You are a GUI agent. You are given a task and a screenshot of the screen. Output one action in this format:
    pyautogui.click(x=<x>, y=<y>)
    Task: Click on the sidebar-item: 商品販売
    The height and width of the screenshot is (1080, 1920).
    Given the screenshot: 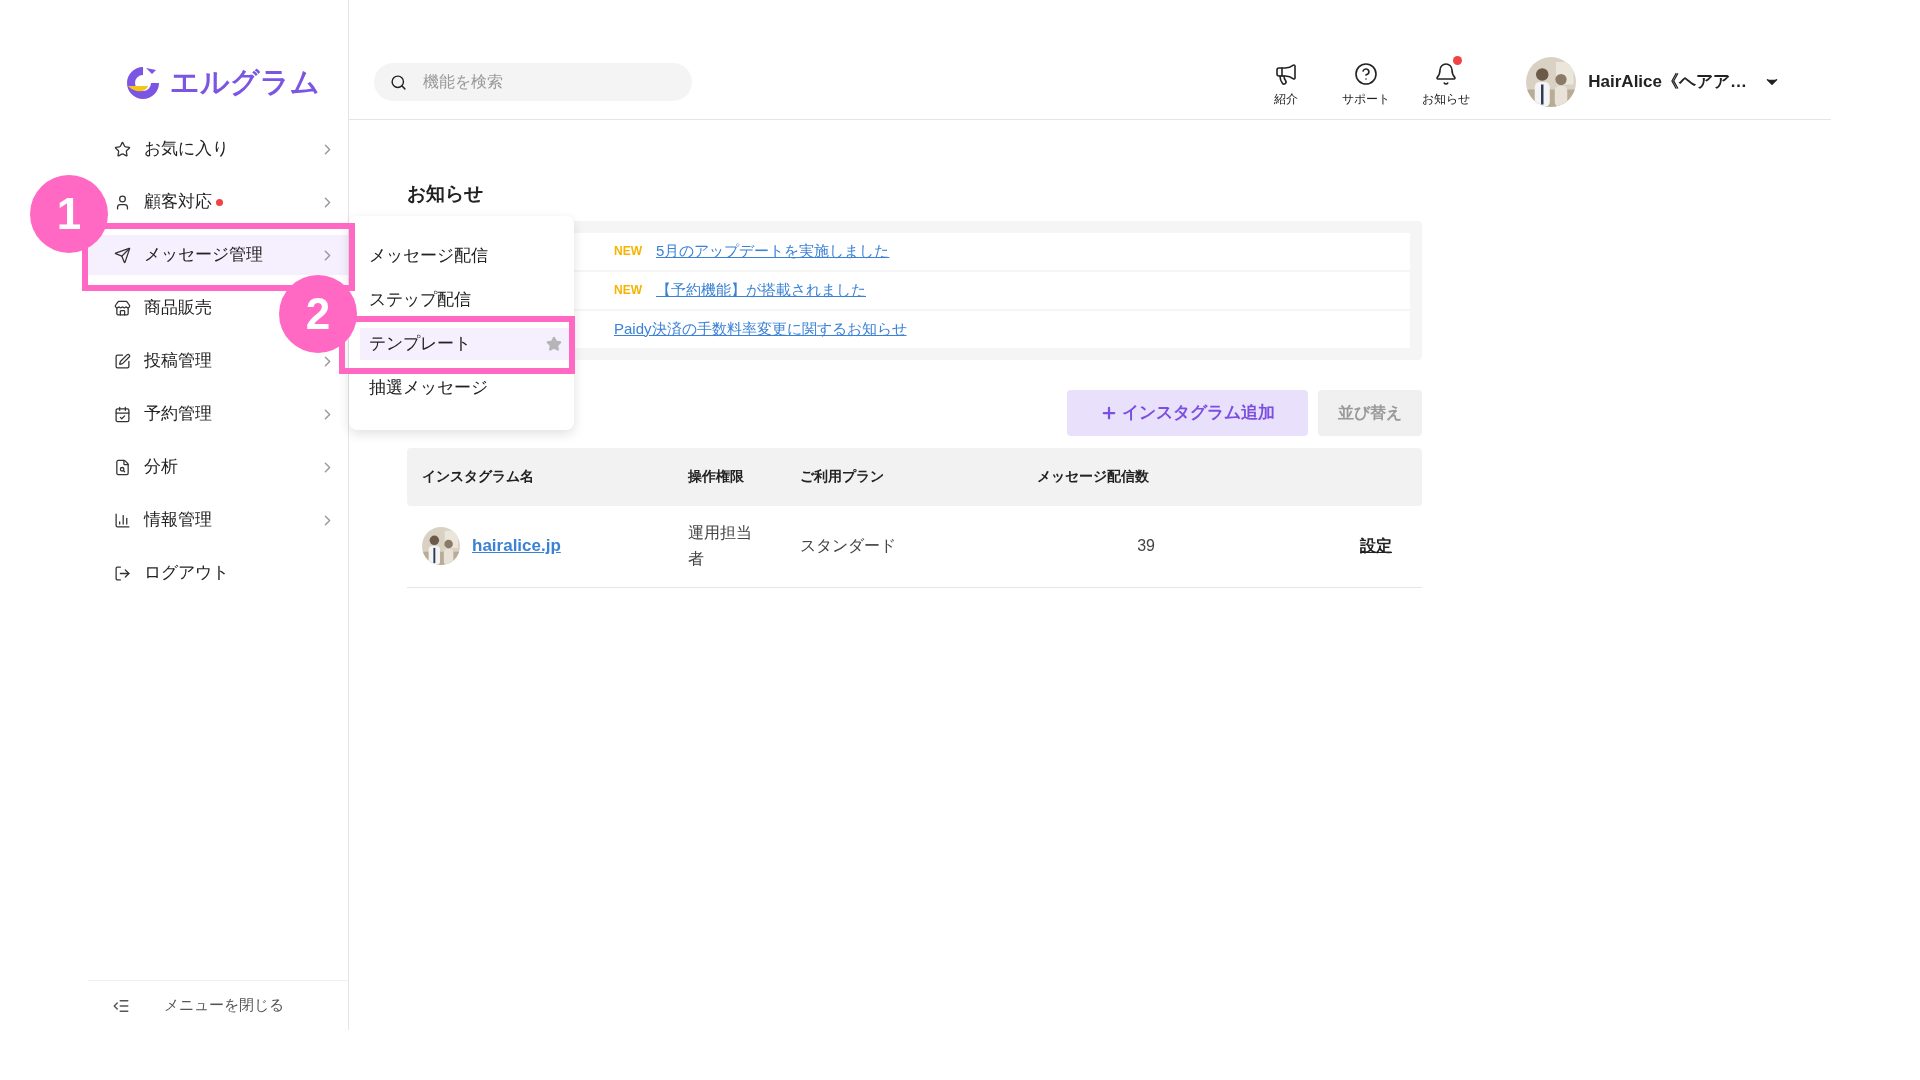 What is the action you would take?
    pyautogui.click(x=164, y=308)
    